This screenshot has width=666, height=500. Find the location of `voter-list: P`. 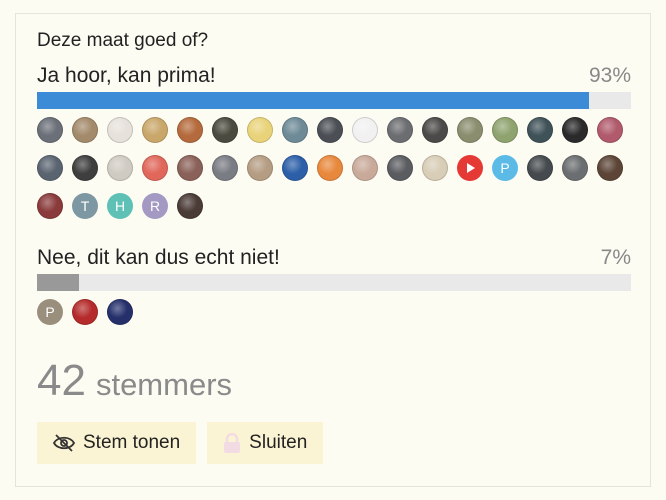

voter-list: P is located at coordinates (337, 318).